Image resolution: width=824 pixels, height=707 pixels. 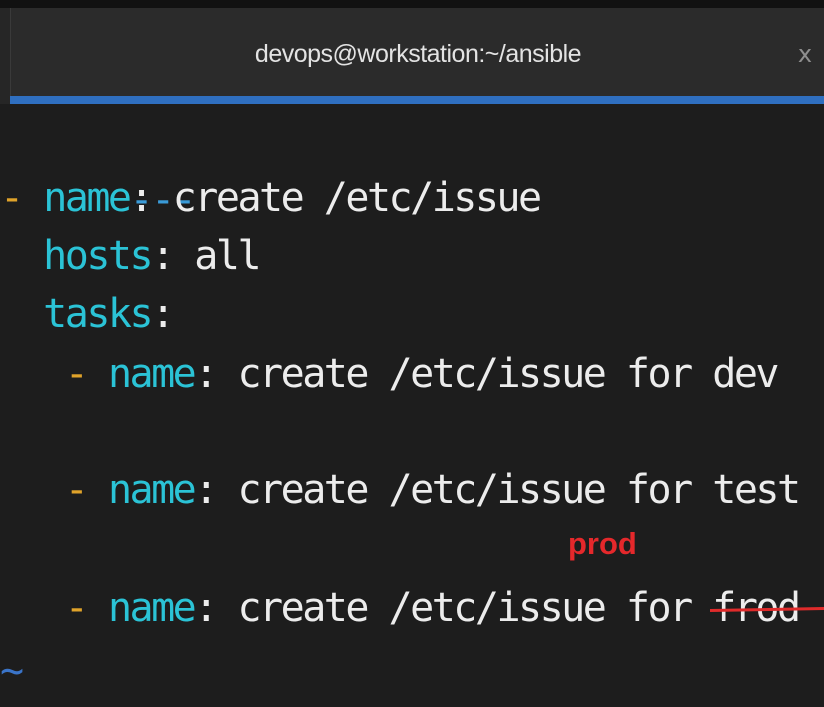 I want to click on editor-line-1: ---, so click(x=98, y=168).